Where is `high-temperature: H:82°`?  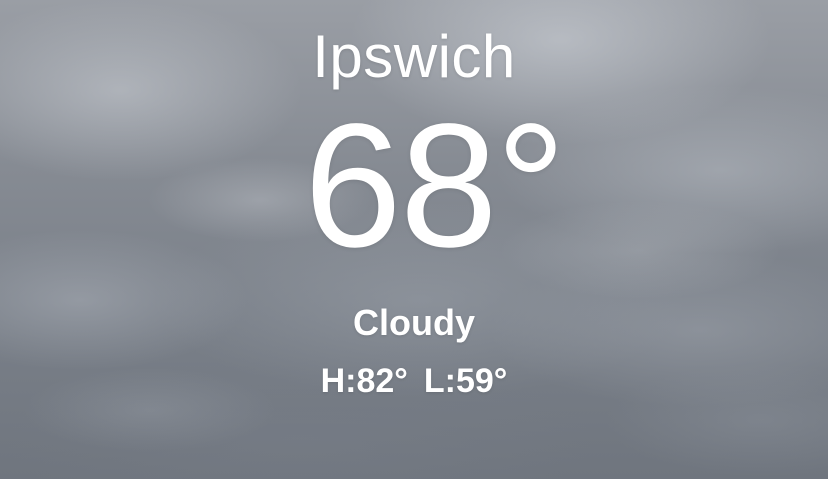
high-temperature: H:82° is located at coordinates (364, 381).